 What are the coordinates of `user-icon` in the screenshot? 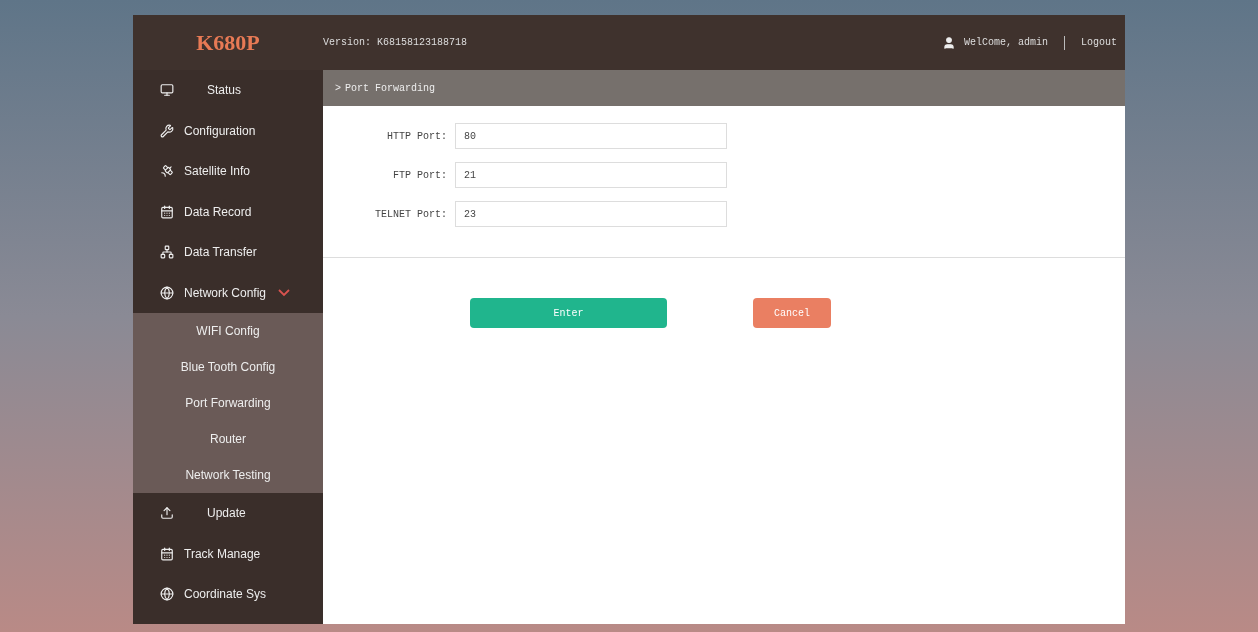 It's located at (948, 42).